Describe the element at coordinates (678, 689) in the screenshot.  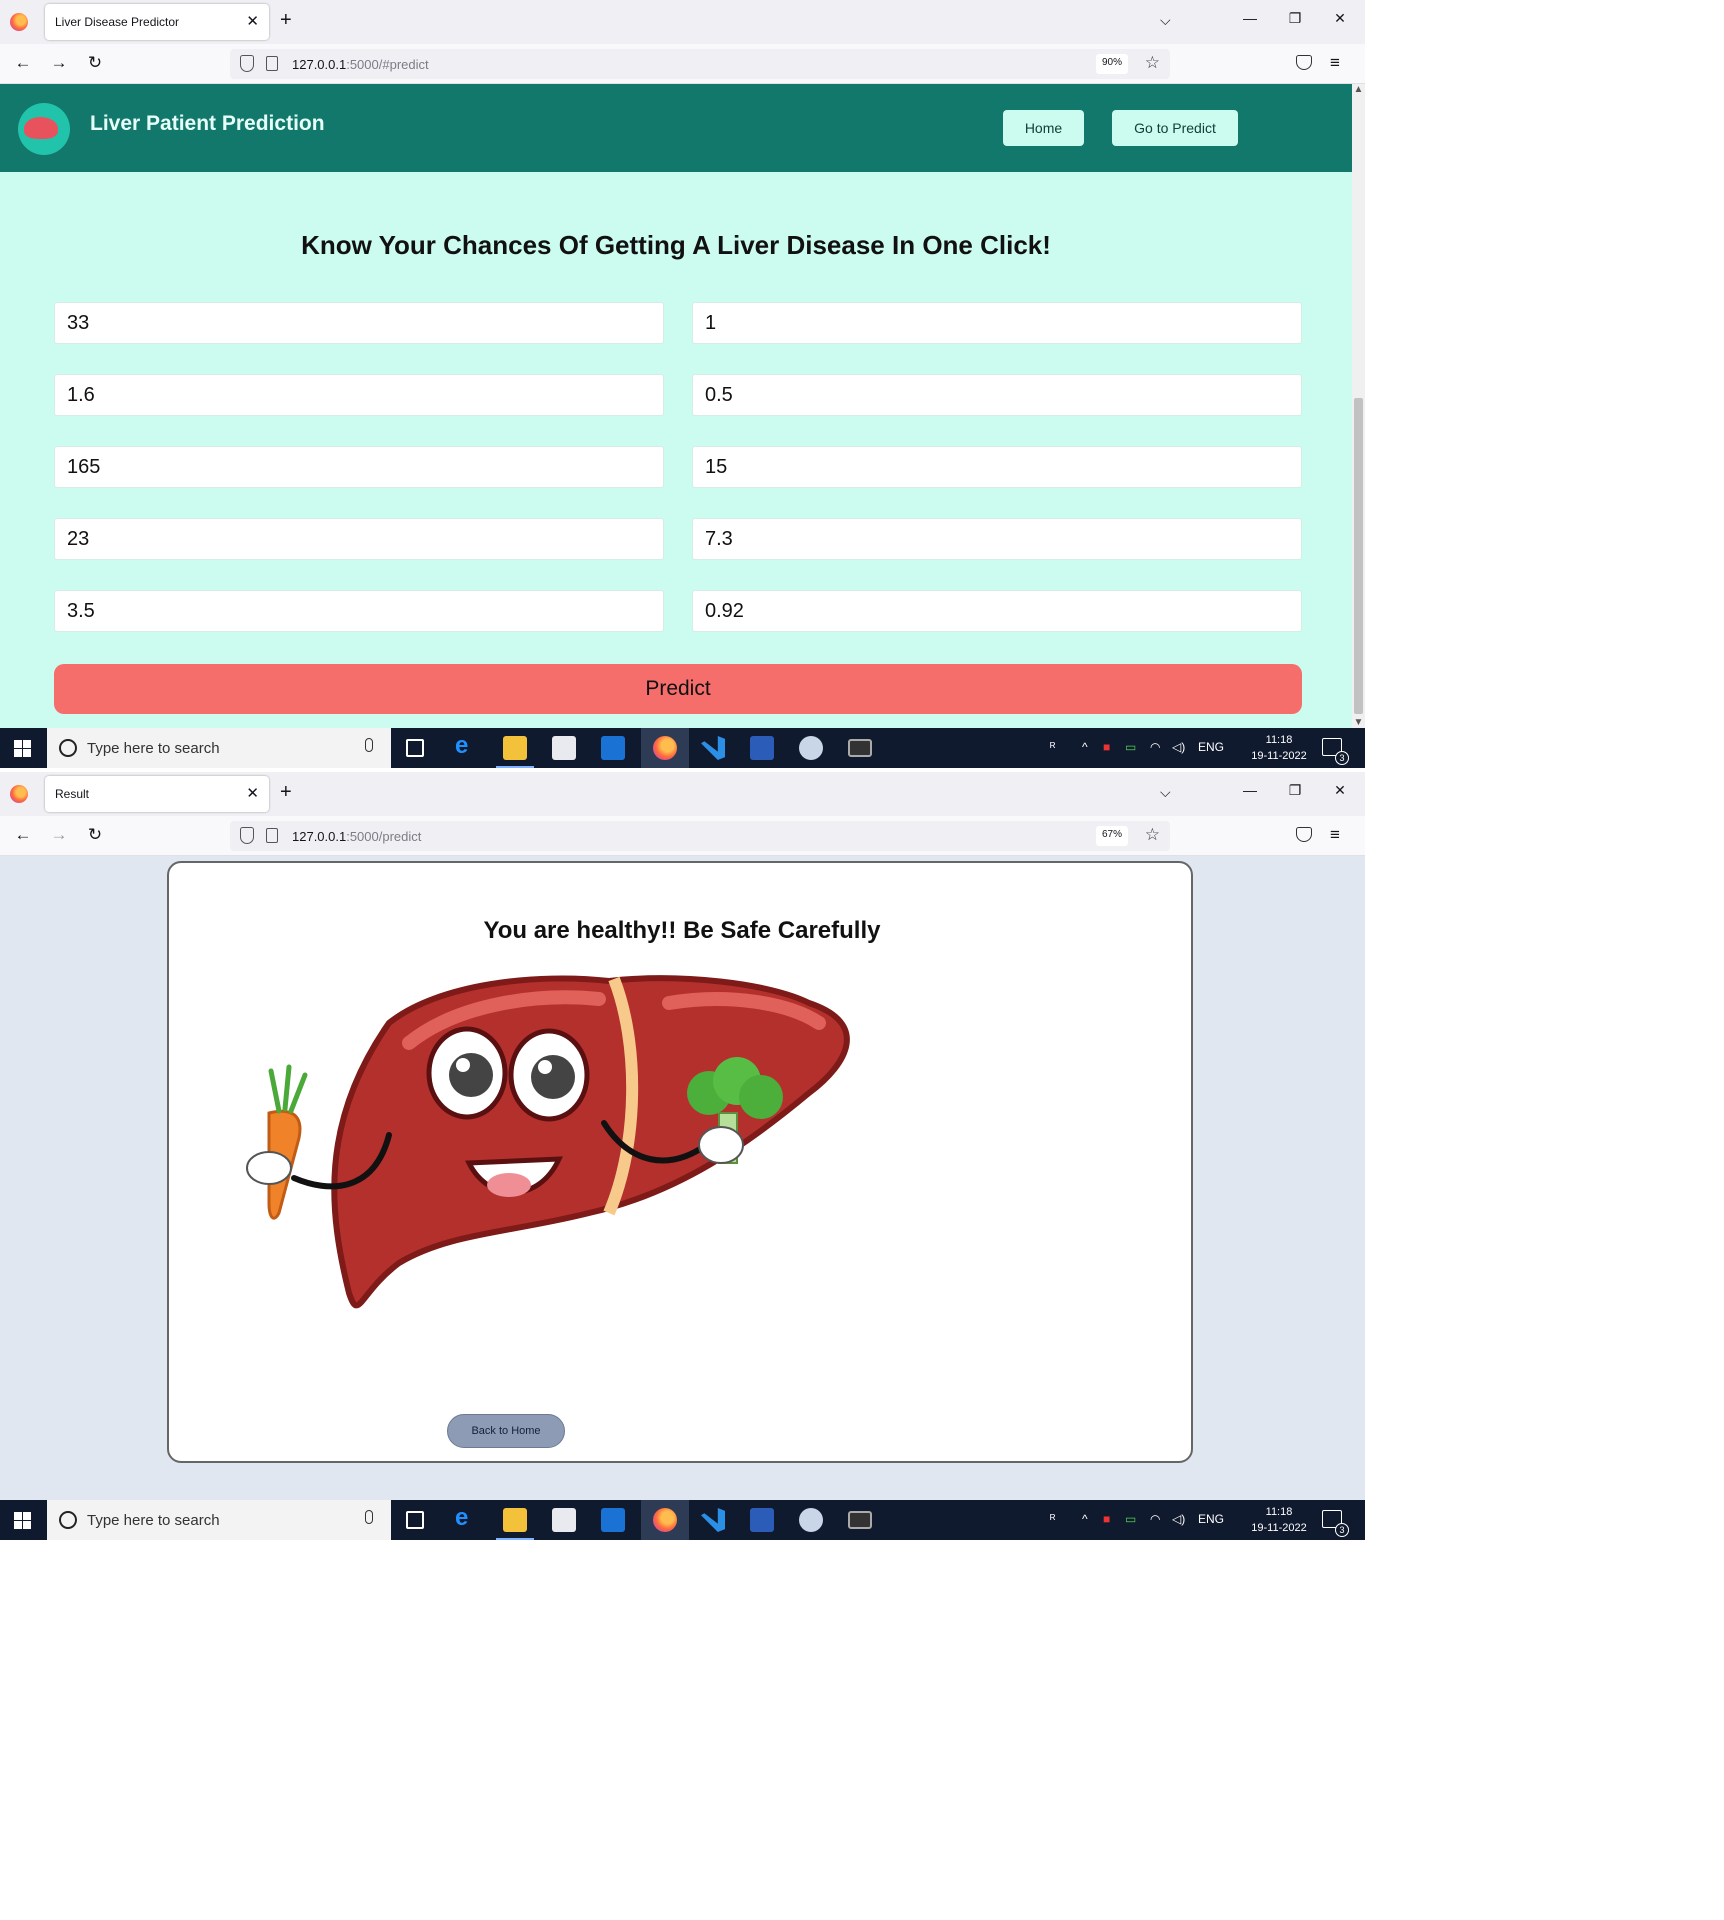
I see `predict-button: Predict` at that location.